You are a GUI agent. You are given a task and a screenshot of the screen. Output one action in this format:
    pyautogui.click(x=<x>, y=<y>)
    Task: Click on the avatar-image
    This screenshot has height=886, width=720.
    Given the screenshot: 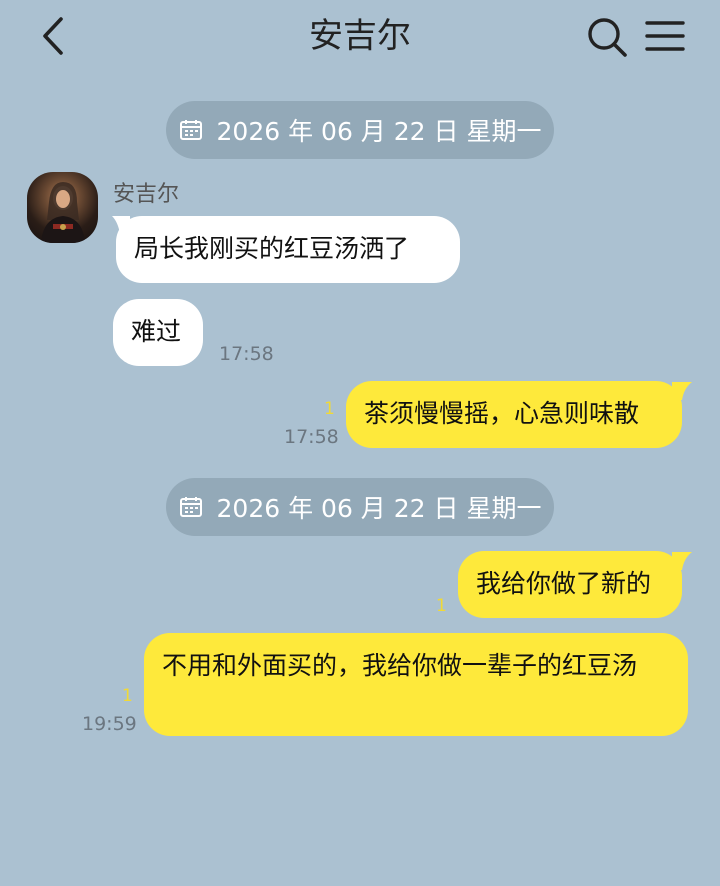 What is the action you would take?
    pyautogui.click(x=63, y=212)
    